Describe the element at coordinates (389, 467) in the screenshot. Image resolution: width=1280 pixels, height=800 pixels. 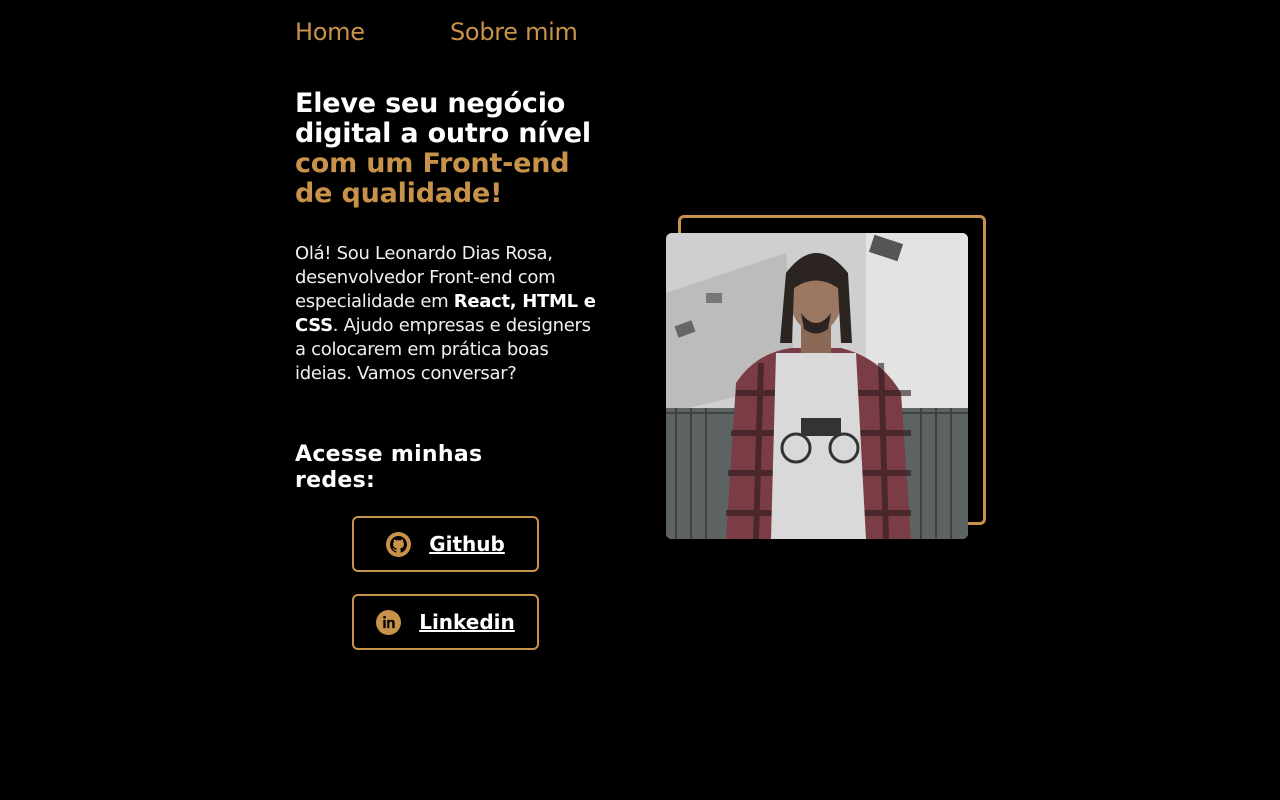
I see `networks-title: Acesse minhas redes:` at that location.